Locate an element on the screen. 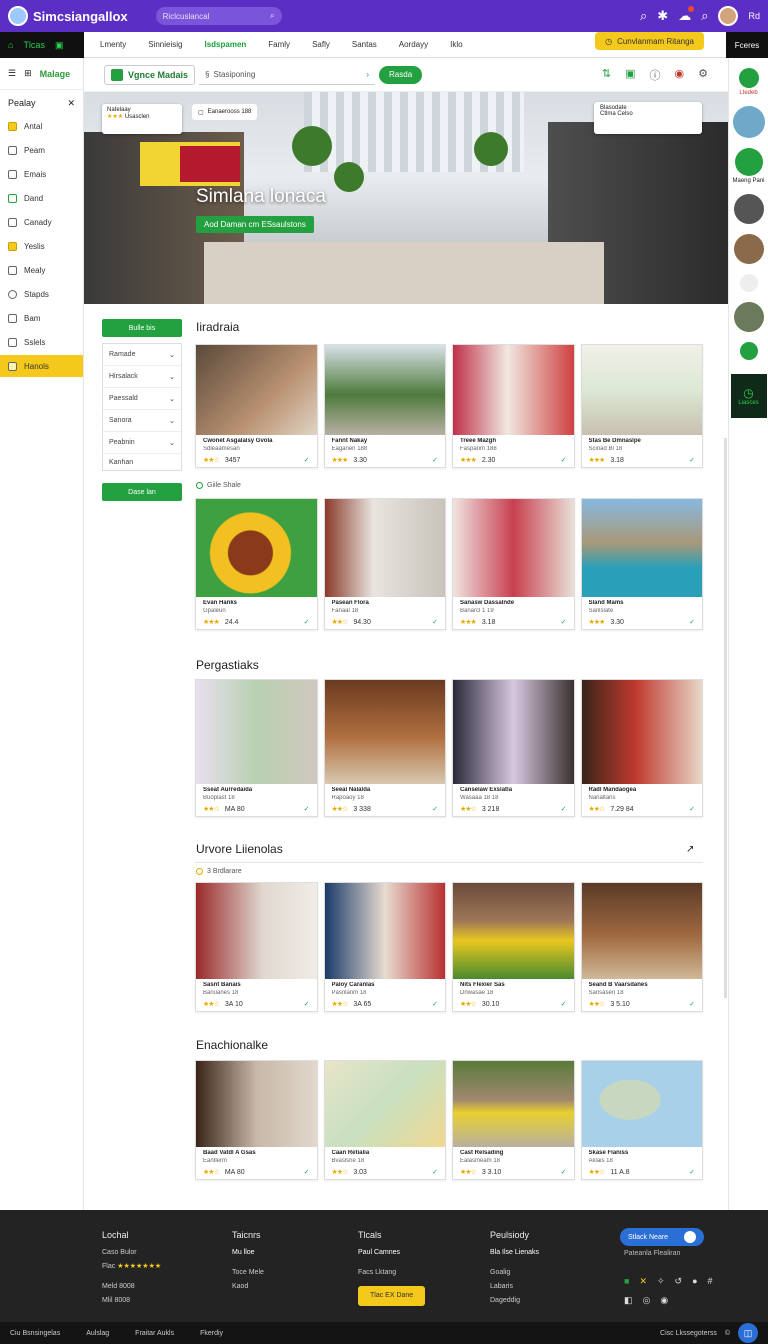 The height and width of the screenshot is (1344, 768). product-card: Caan Retialia Bvaslsne 18 ★★☆ 3.03 ✓ is located at coordinates (384, 1120).